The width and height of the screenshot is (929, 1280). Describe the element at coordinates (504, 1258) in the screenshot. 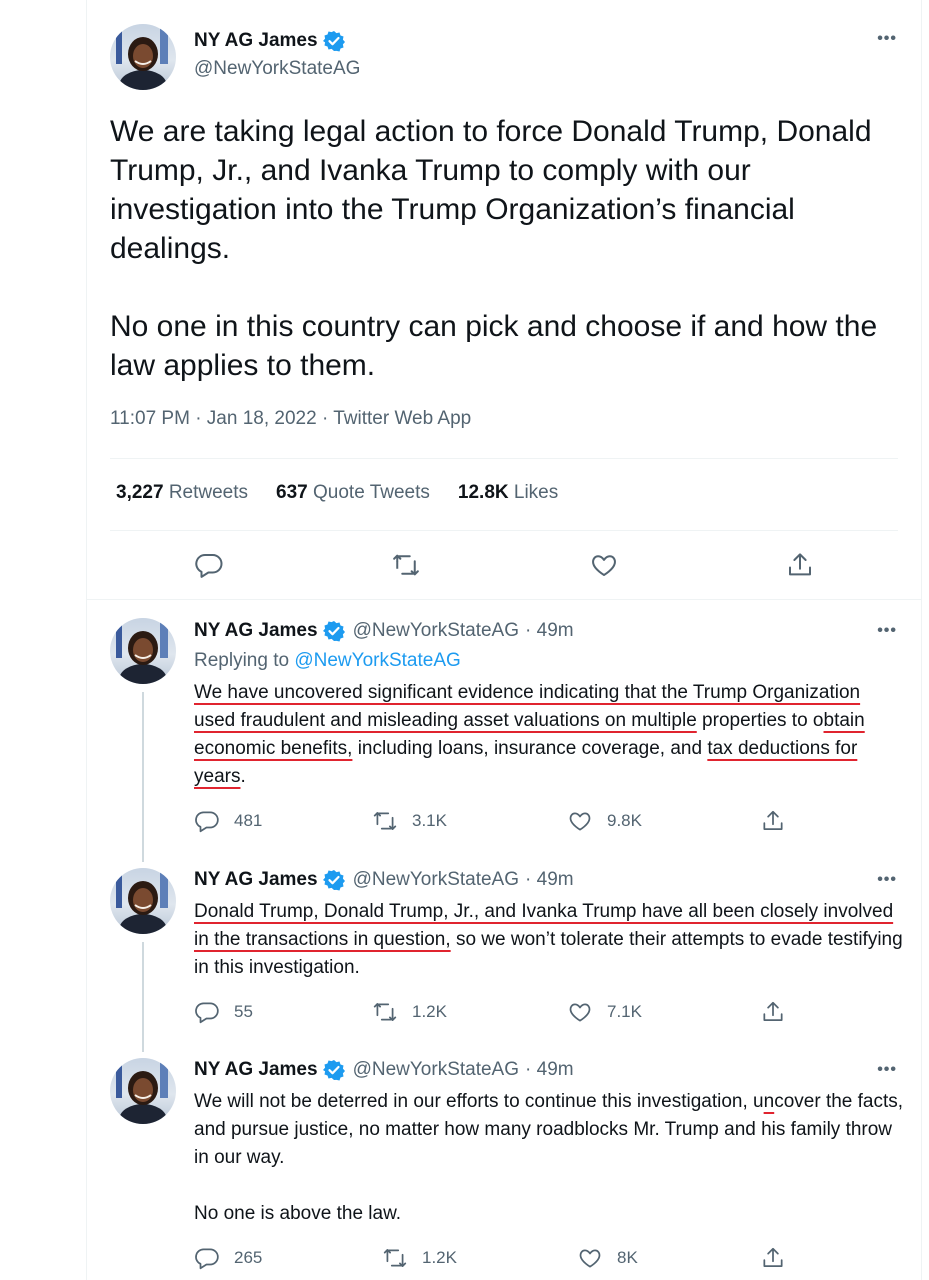

I see `reply-actions: 265 1.2K 8K` at that location.